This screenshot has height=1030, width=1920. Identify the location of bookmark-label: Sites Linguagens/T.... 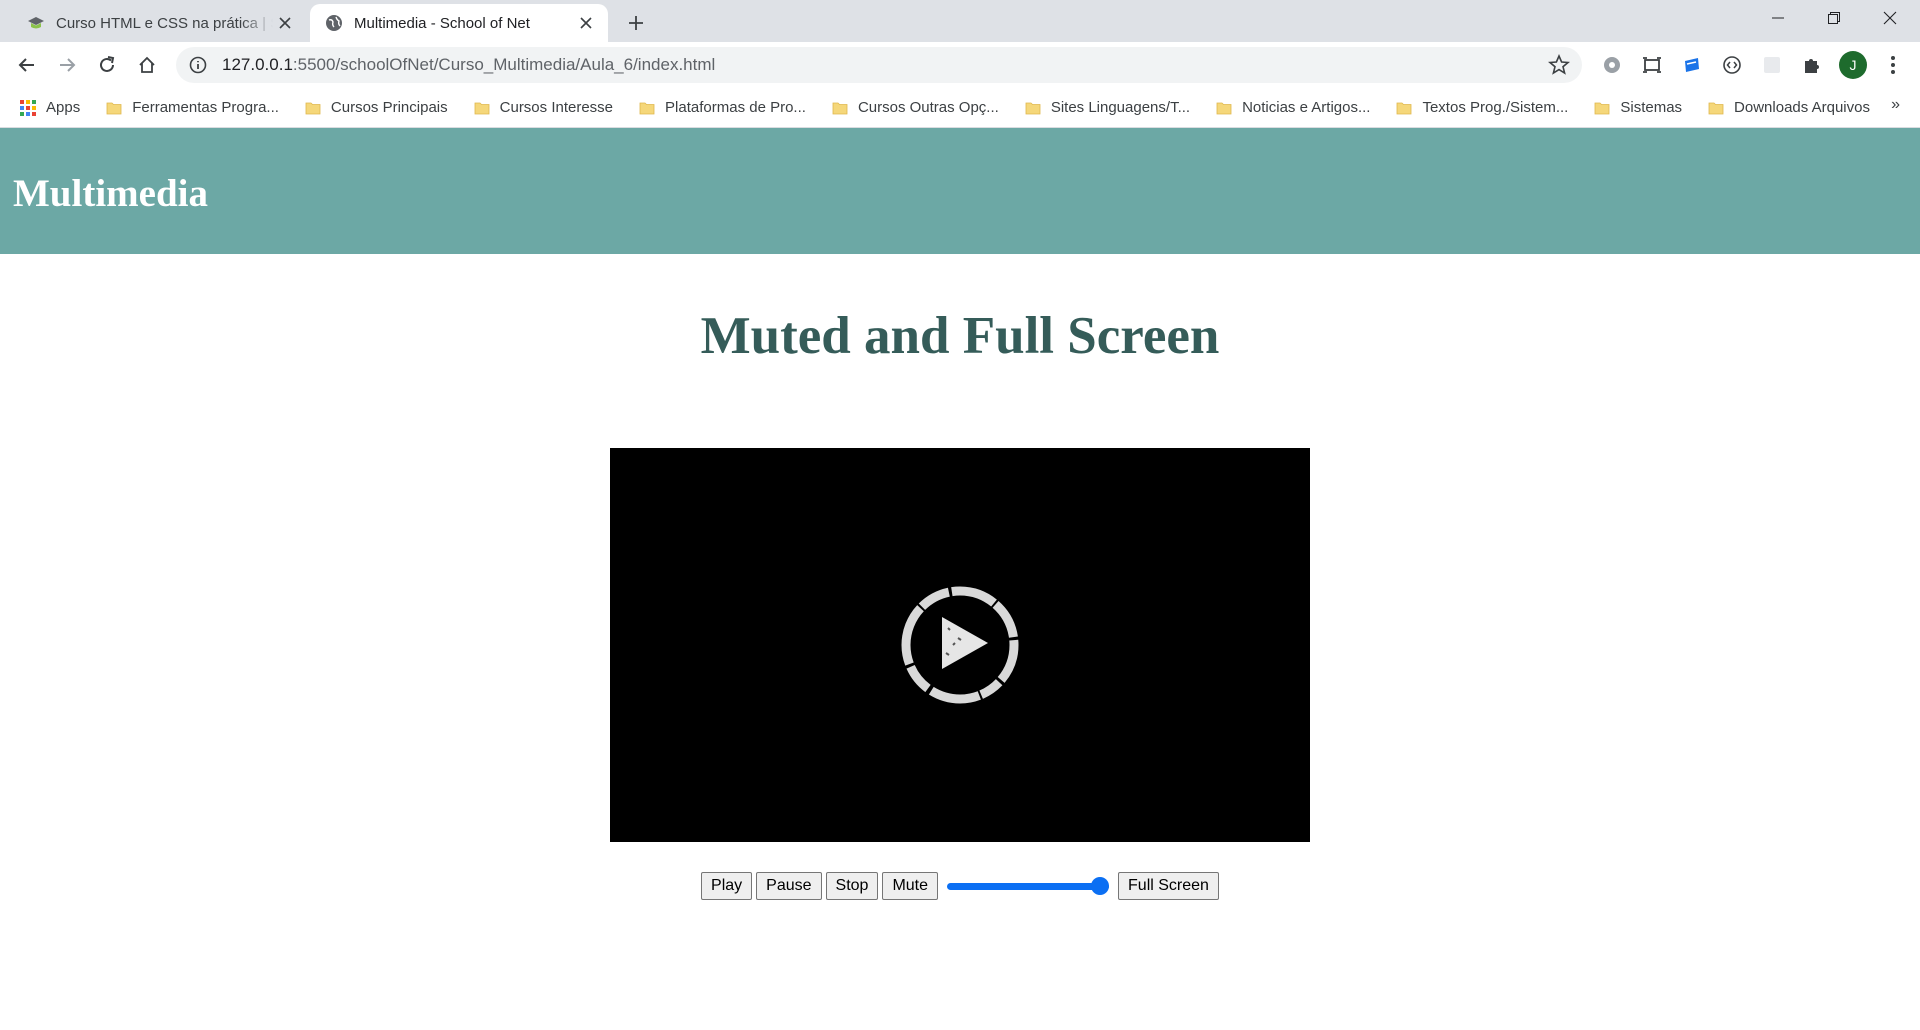
(1120, 107).